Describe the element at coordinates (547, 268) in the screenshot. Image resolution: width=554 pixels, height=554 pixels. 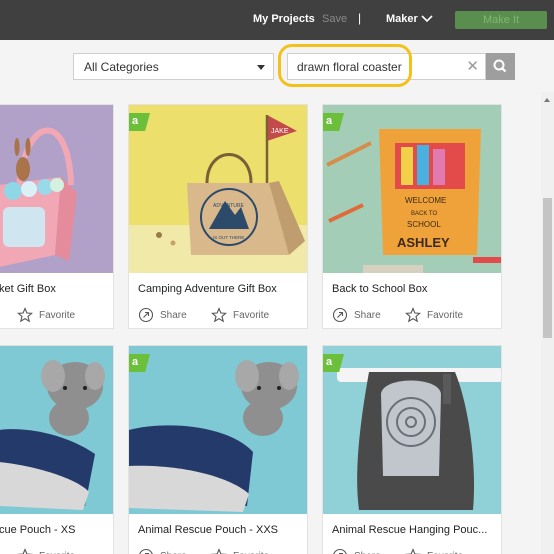
I see `scrollbar-thumb` at that location.